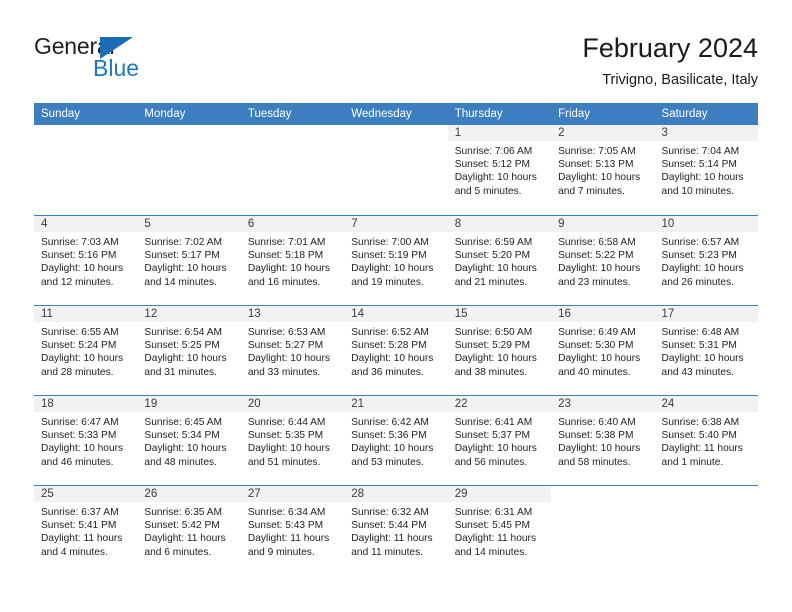 This screenshot has height=612, width=792. I want to click on page-title: February 2024, so click(670, 48).